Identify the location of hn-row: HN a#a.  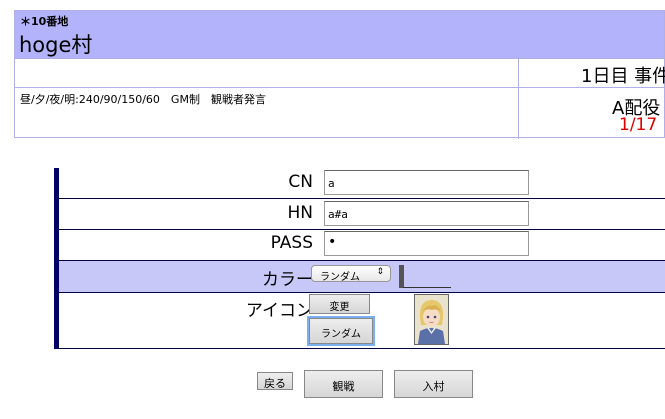
(362, 214).